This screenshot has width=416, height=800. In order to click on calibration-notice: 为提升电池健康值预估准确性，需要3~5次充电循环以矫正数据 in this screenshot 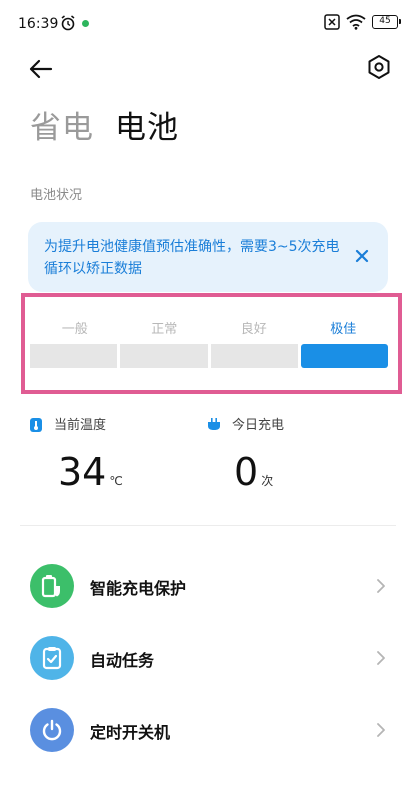, I will do `click(208, 257)`.